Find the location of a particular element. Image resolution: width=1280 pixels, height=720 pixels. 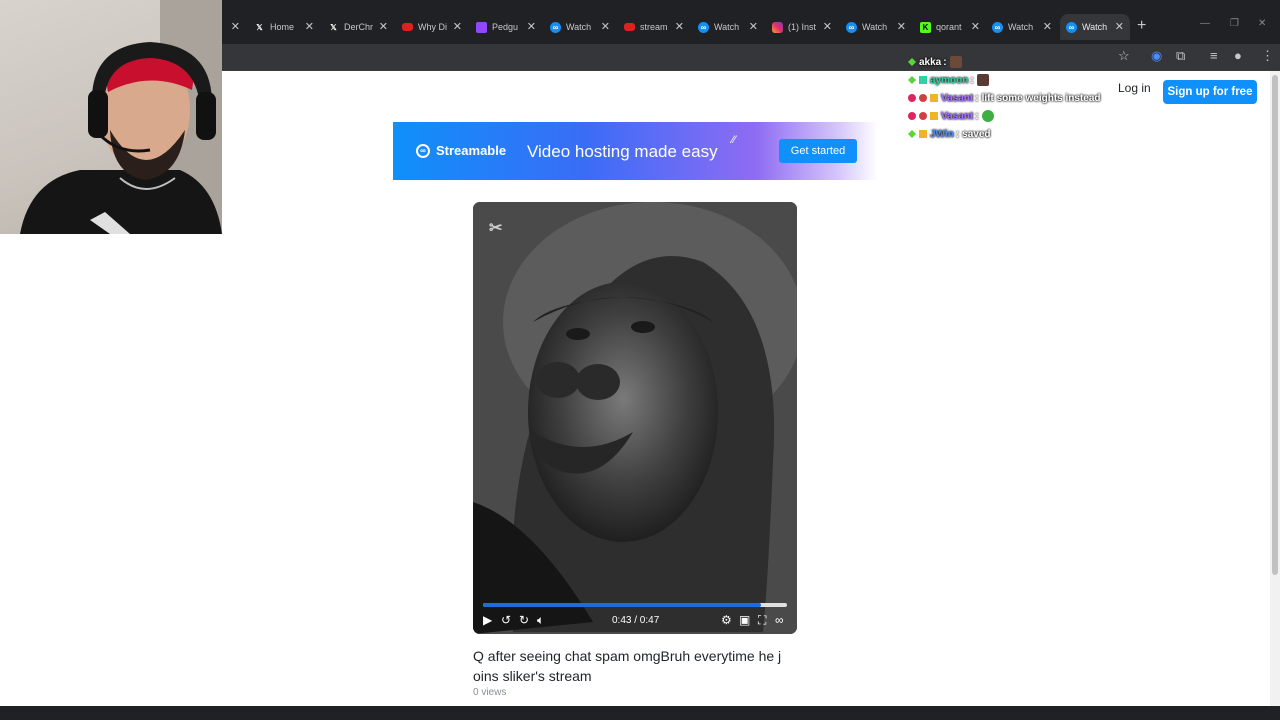

chat-text: lift some weights instead is located at coordinates (1041, 98).